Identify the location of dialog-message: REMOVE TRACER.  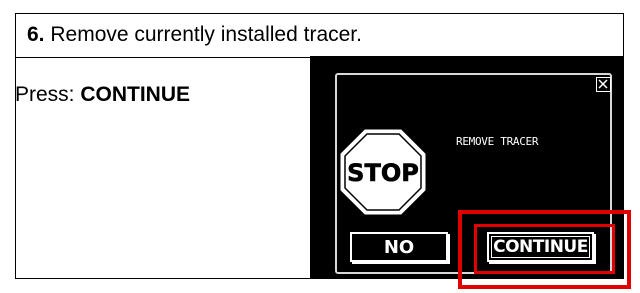
(497, 141).